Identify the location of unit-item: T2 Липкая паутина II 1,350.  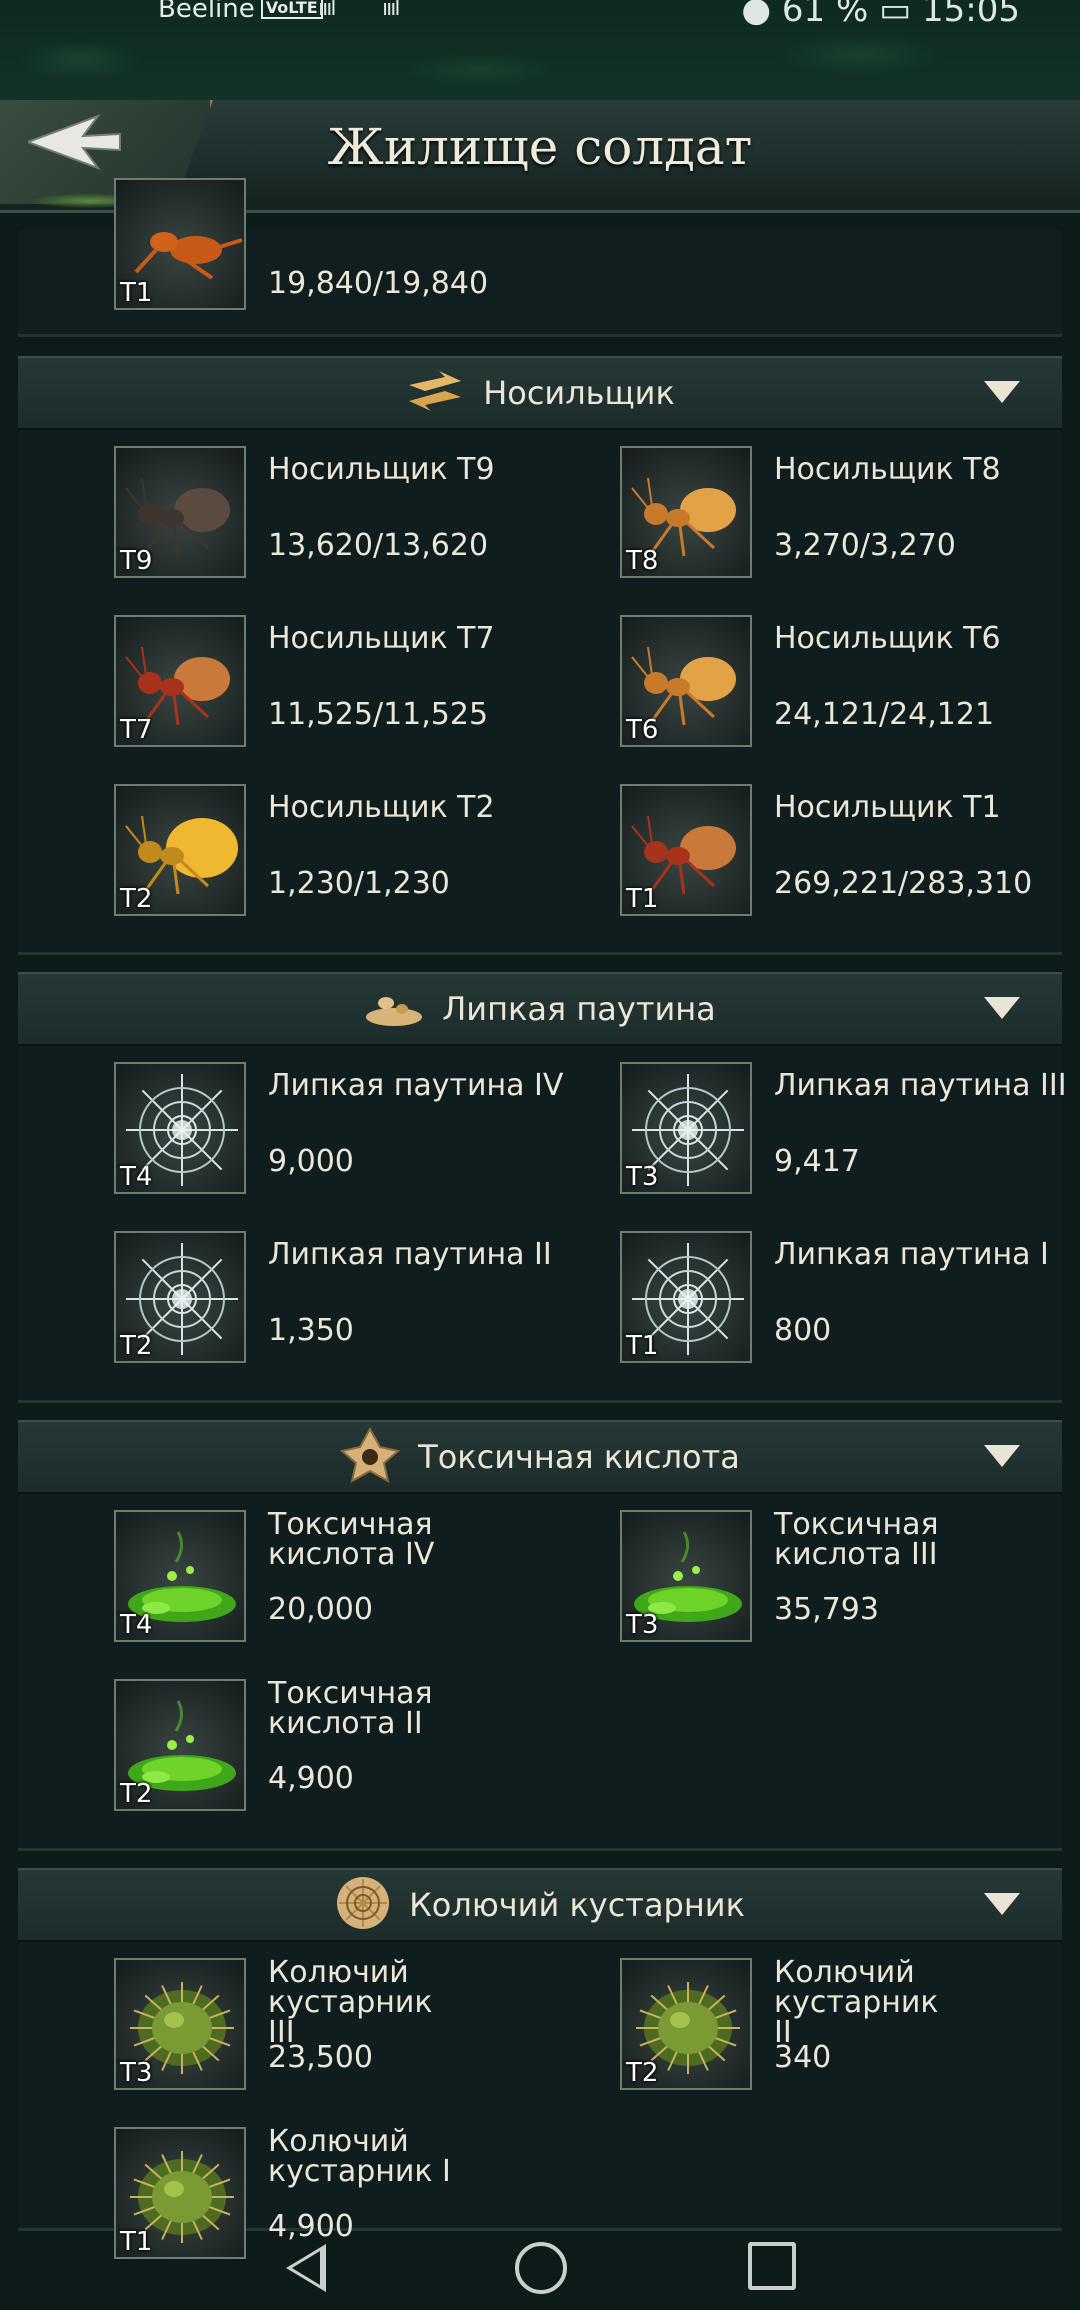
(285, 1301).